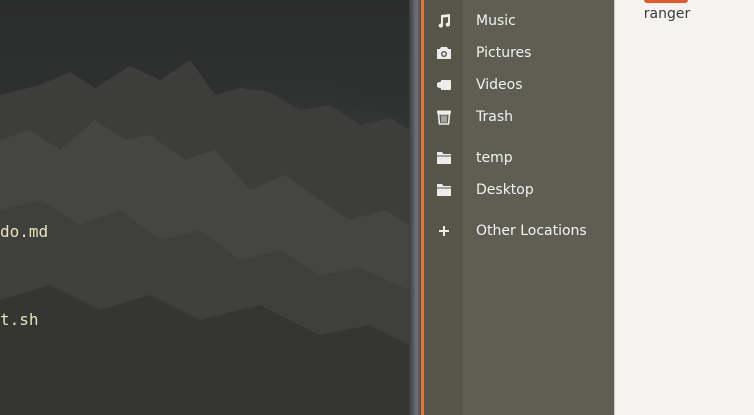 The height and width of the screenshot is (415, 754). I want to click on sidebar-item-temp: temp, so click(519, 158).